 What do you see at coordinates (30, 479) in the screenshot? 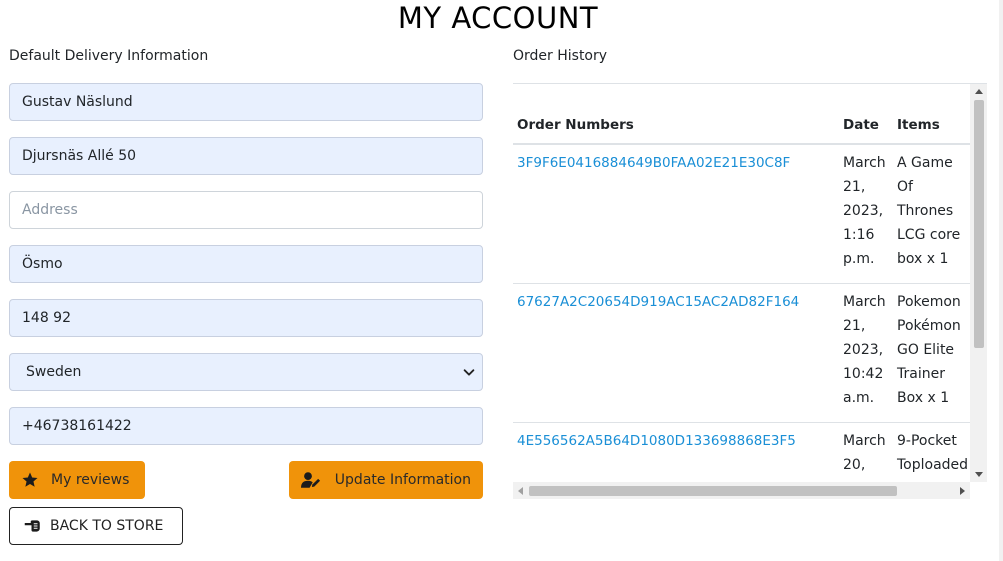
I see `star-icon` at bounding box center [30, 479].